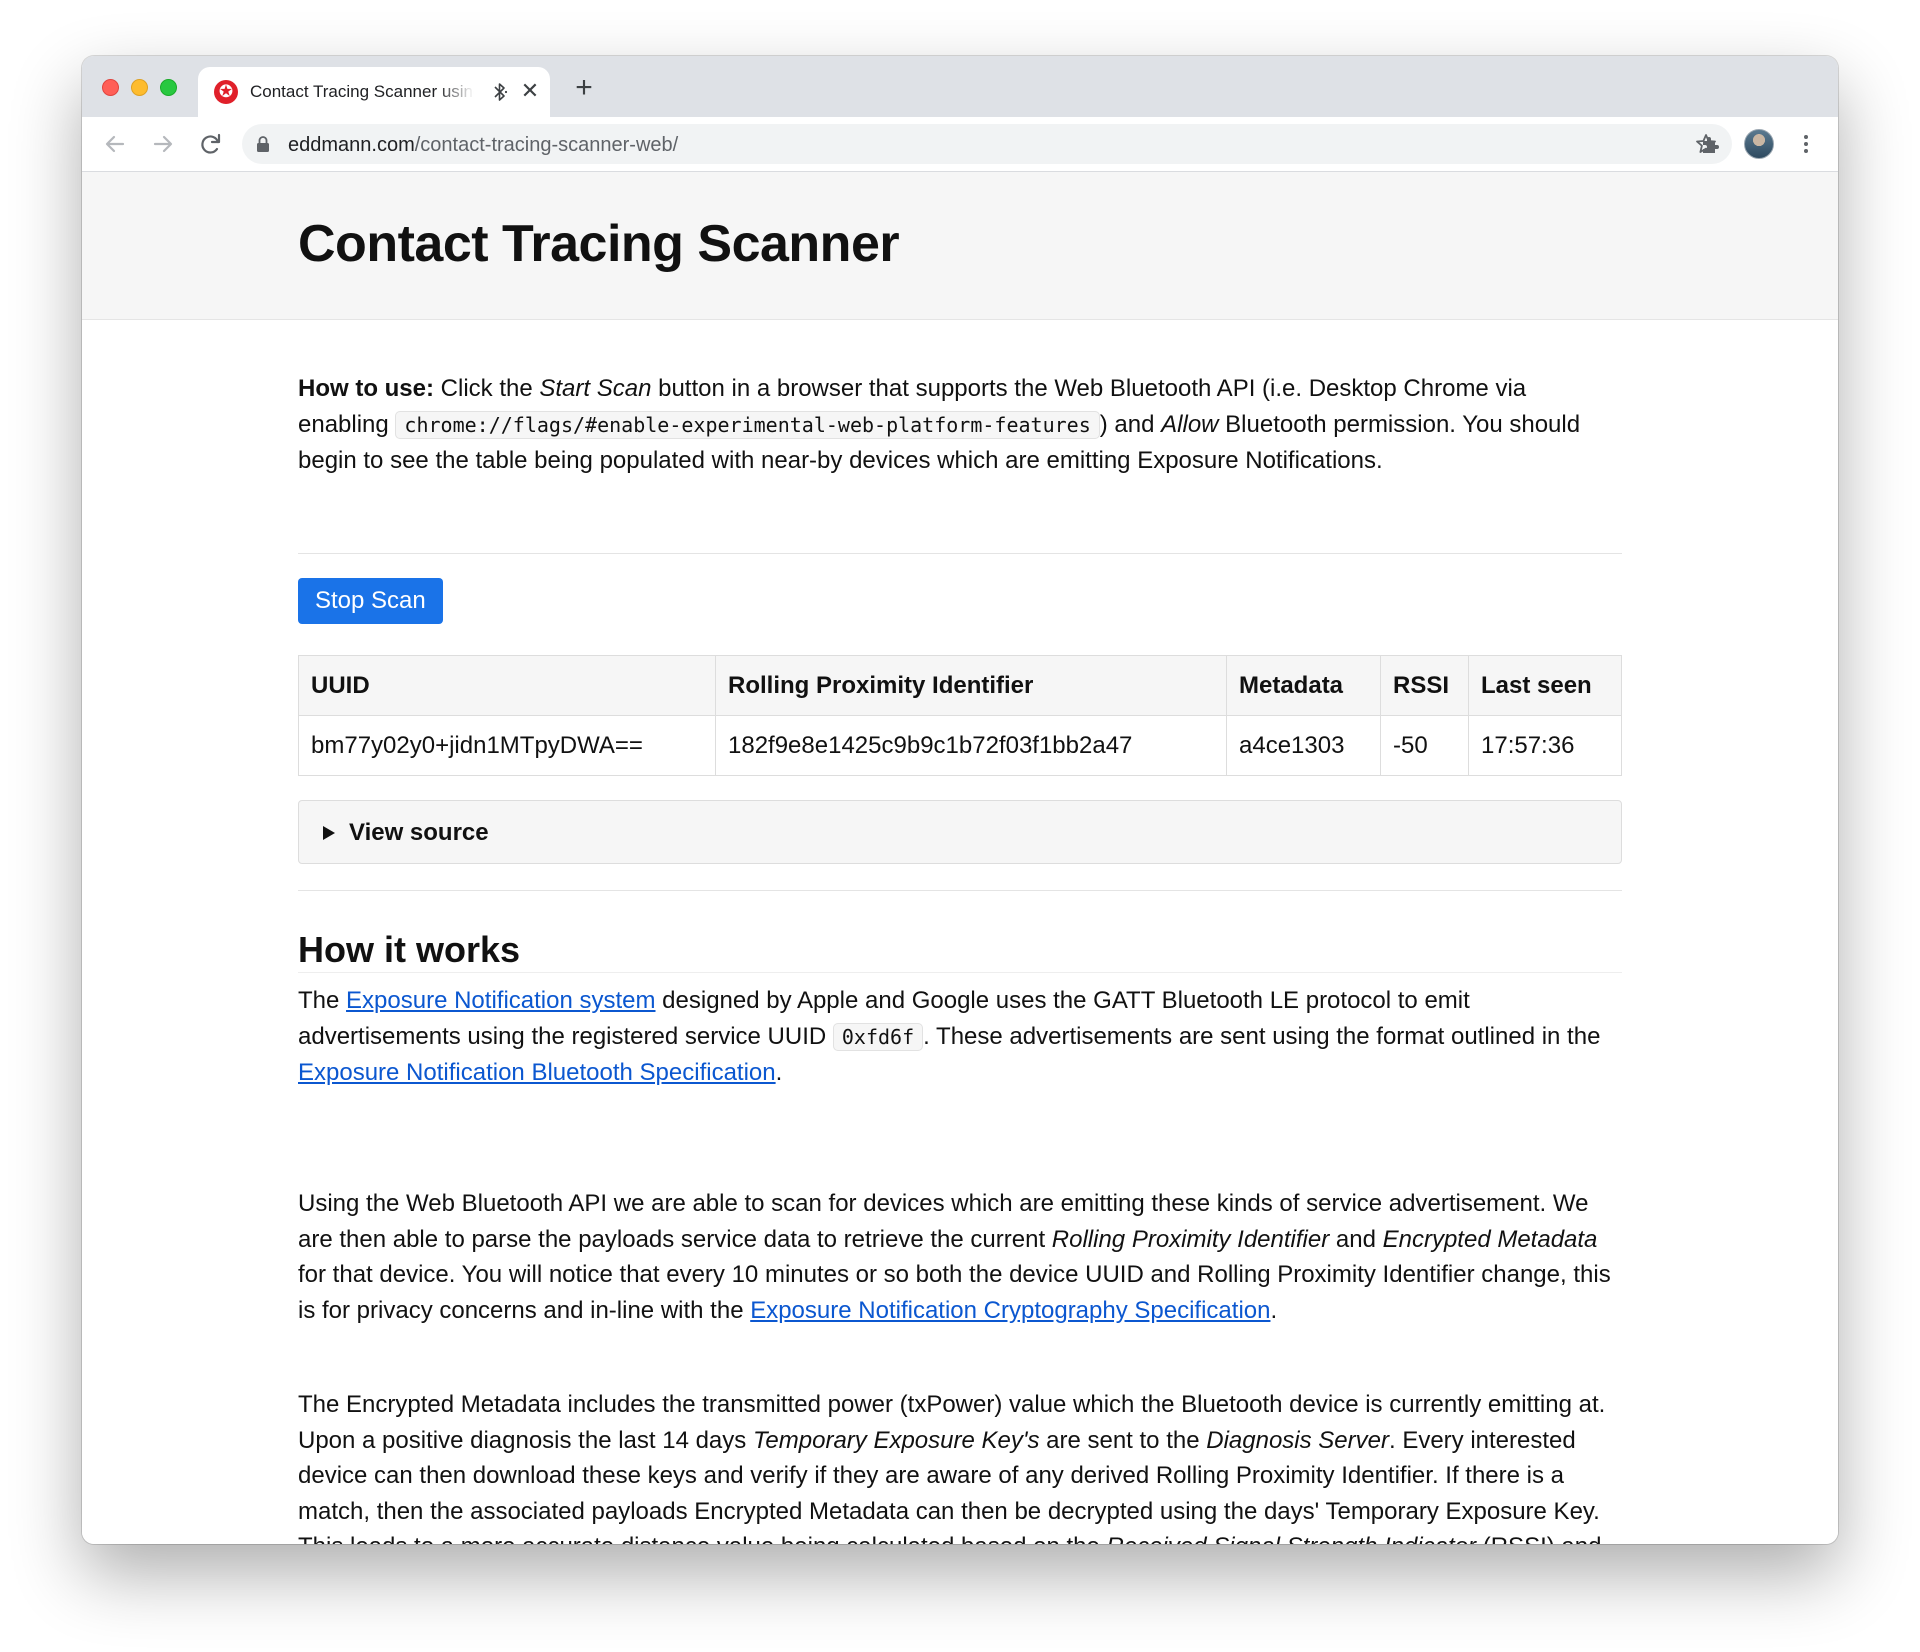 Image resolution: width=1920 pixels, height=1652 pixels. What do you see at coordinates (1190, 424) in the screenshot?
I see `allow-emphasis: Allow` at bounding box center [1190, 424].